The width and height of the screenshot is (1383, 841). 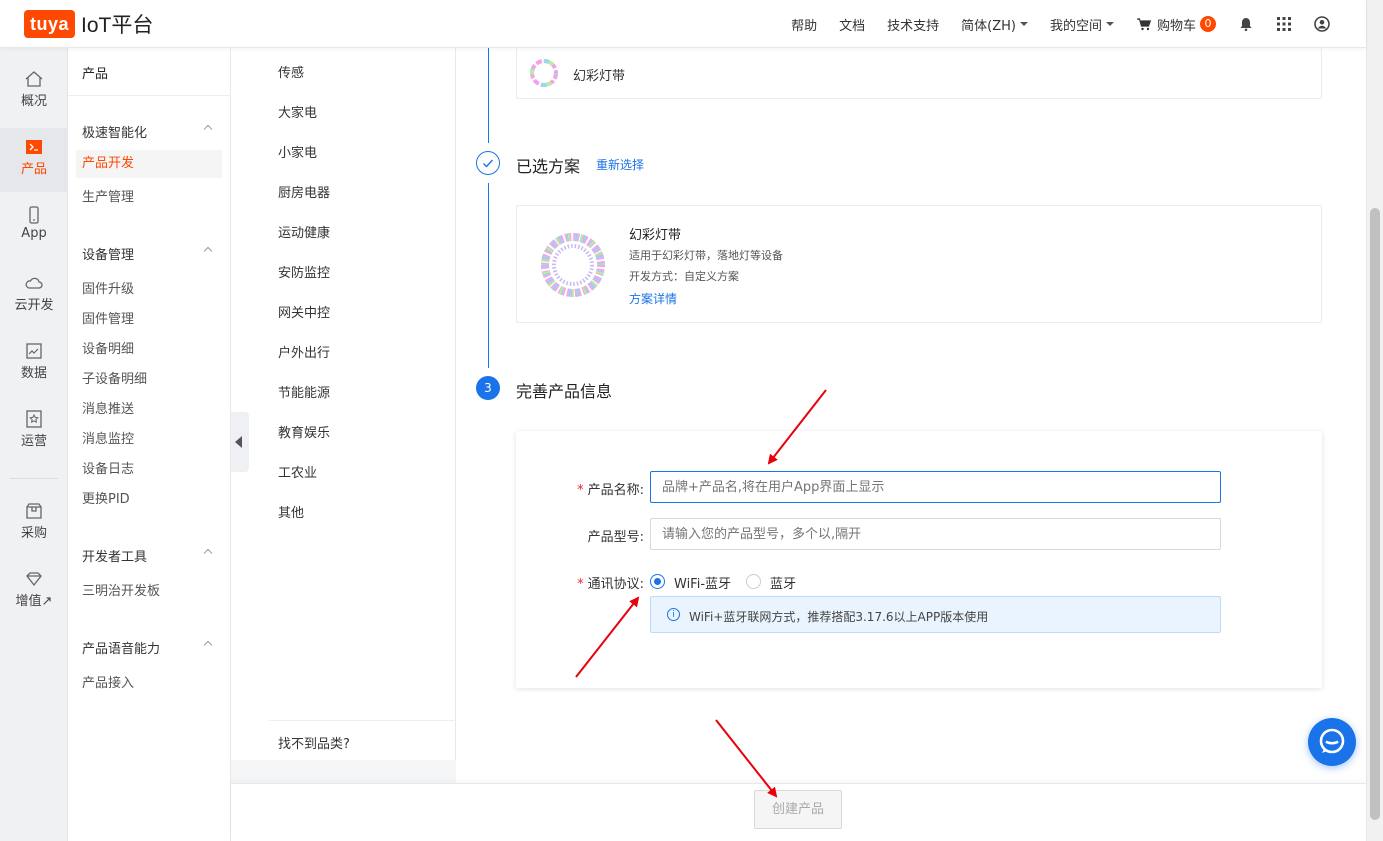 What do you see at coordinates (121, 589) in the screenshot?
I see `subnav-item-sandwich-board: 三明治开发板` at bounding box center [121, 589].